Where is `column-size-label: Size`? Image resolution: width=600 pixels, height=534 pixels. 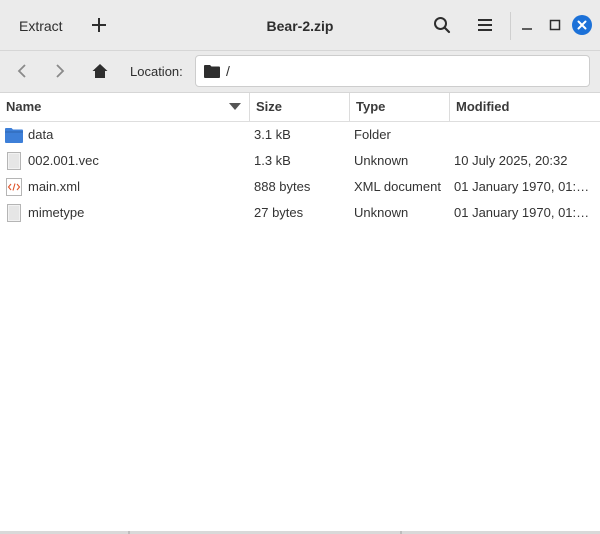 column-size-label: Size is located at coordinates (269, 106).